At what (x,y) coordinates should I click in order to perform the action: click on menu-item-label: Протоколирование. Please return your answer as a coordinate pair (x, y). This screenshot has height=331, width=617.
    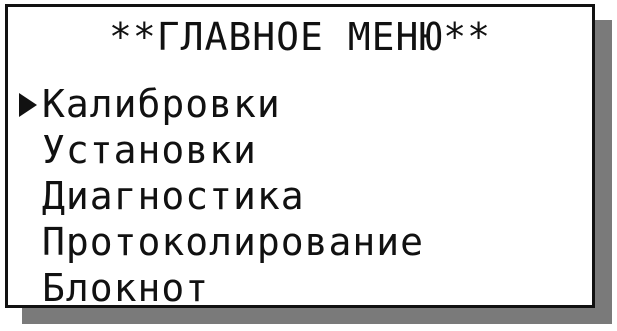
    Looking at the image, I should click on (233, 242).